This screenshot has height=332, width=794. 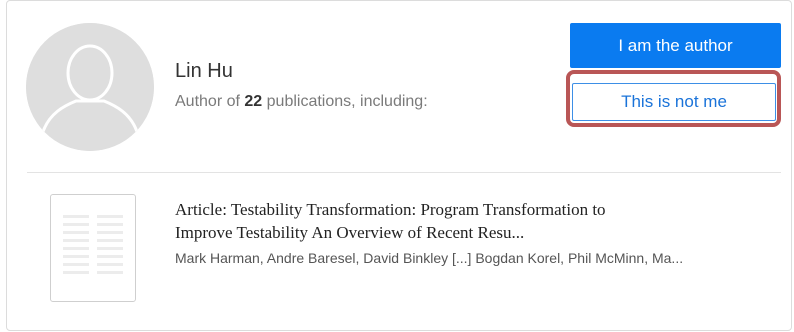 What do you see at coordinates (404, 172) in the screenshot?
I see `divider` at bounding box center [404, 172].